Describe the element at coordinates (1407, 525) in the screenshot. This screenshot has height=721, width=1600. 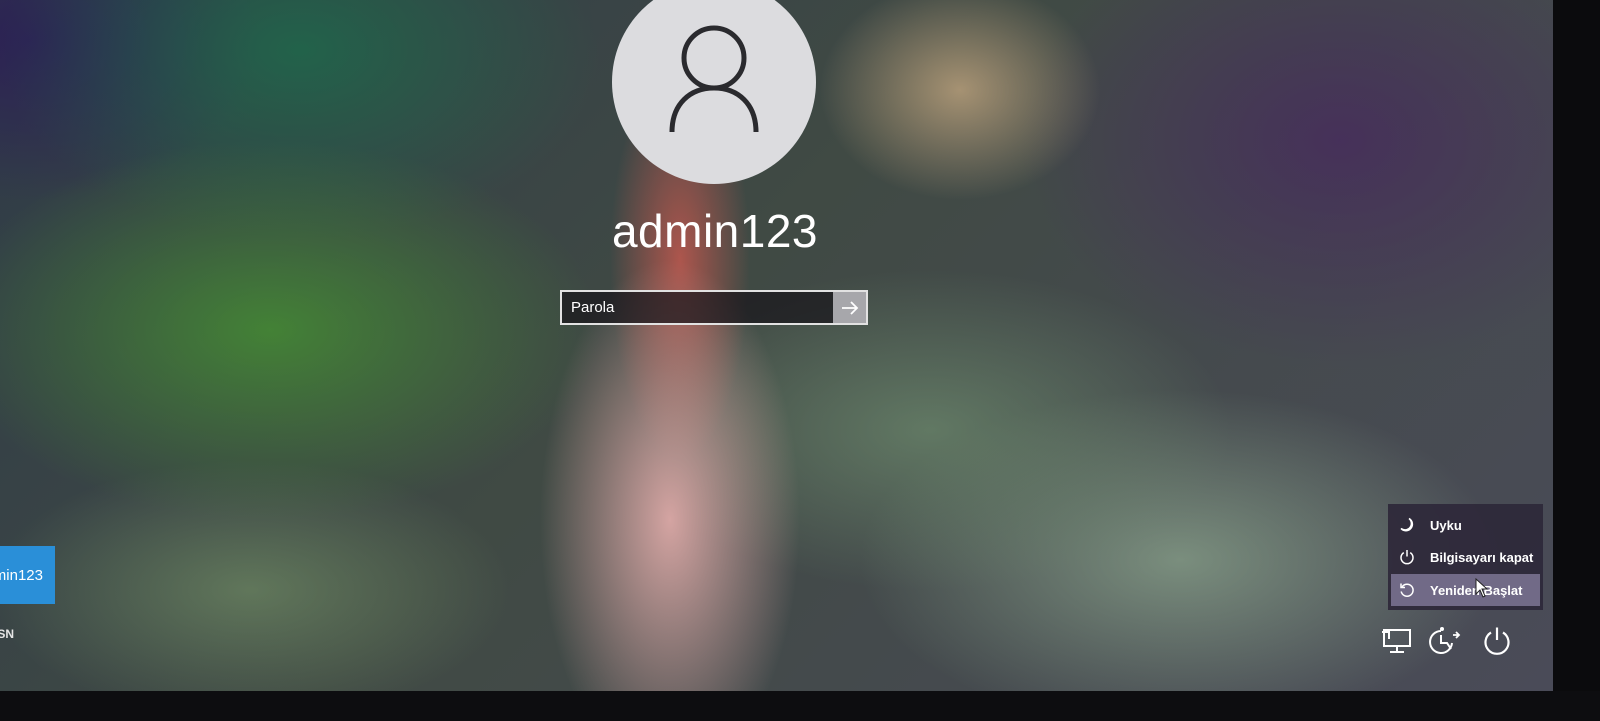
I see `moon-icon` at that location.